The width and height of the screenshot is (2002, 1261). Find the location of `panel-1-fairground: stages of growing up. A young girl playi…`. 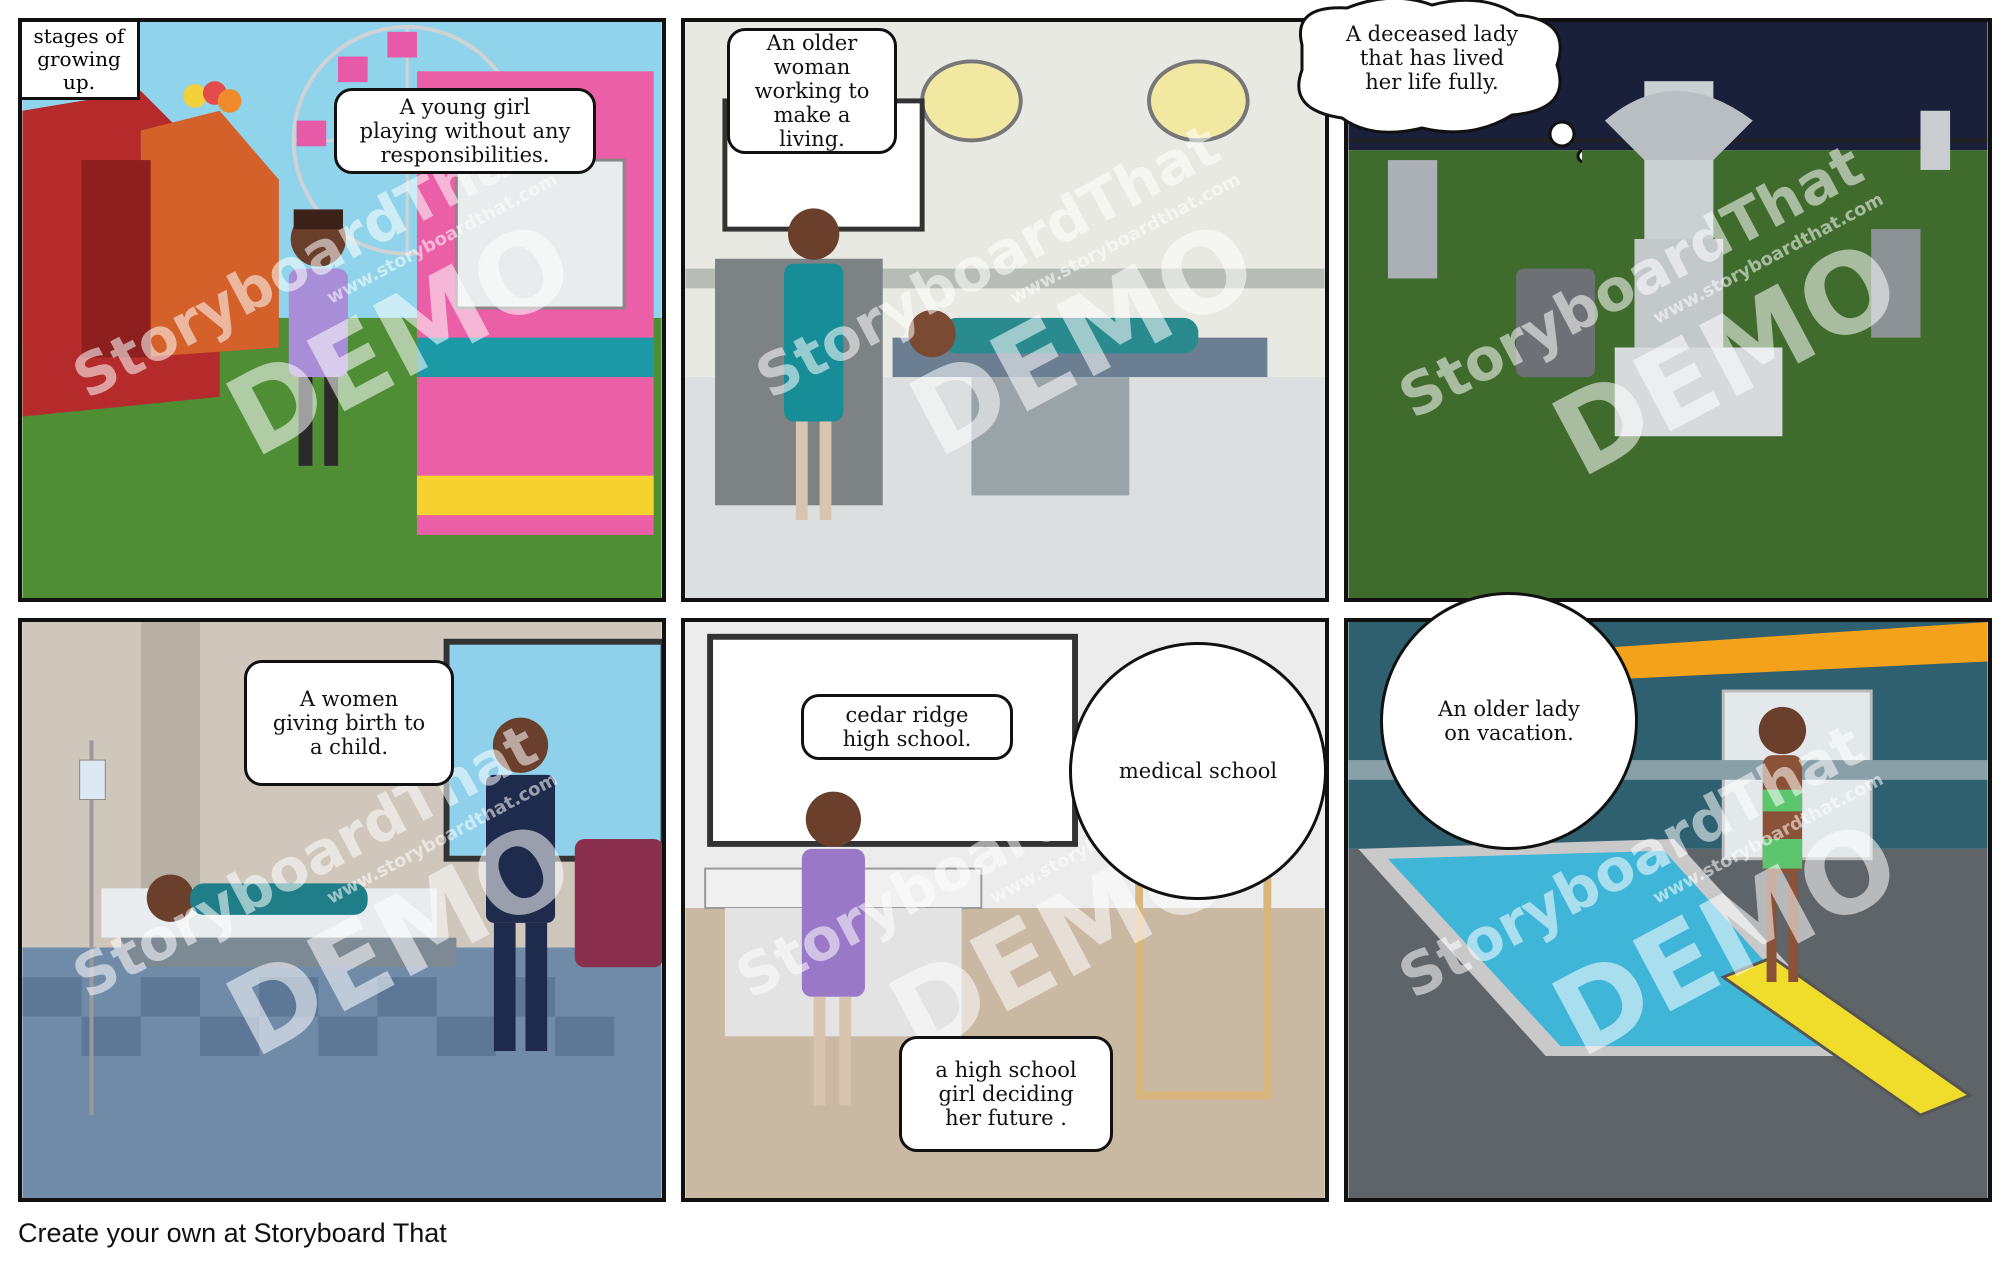

panel-1-fairground: stages of growing up. A young girl playi… is located at coordinates (342, 310).